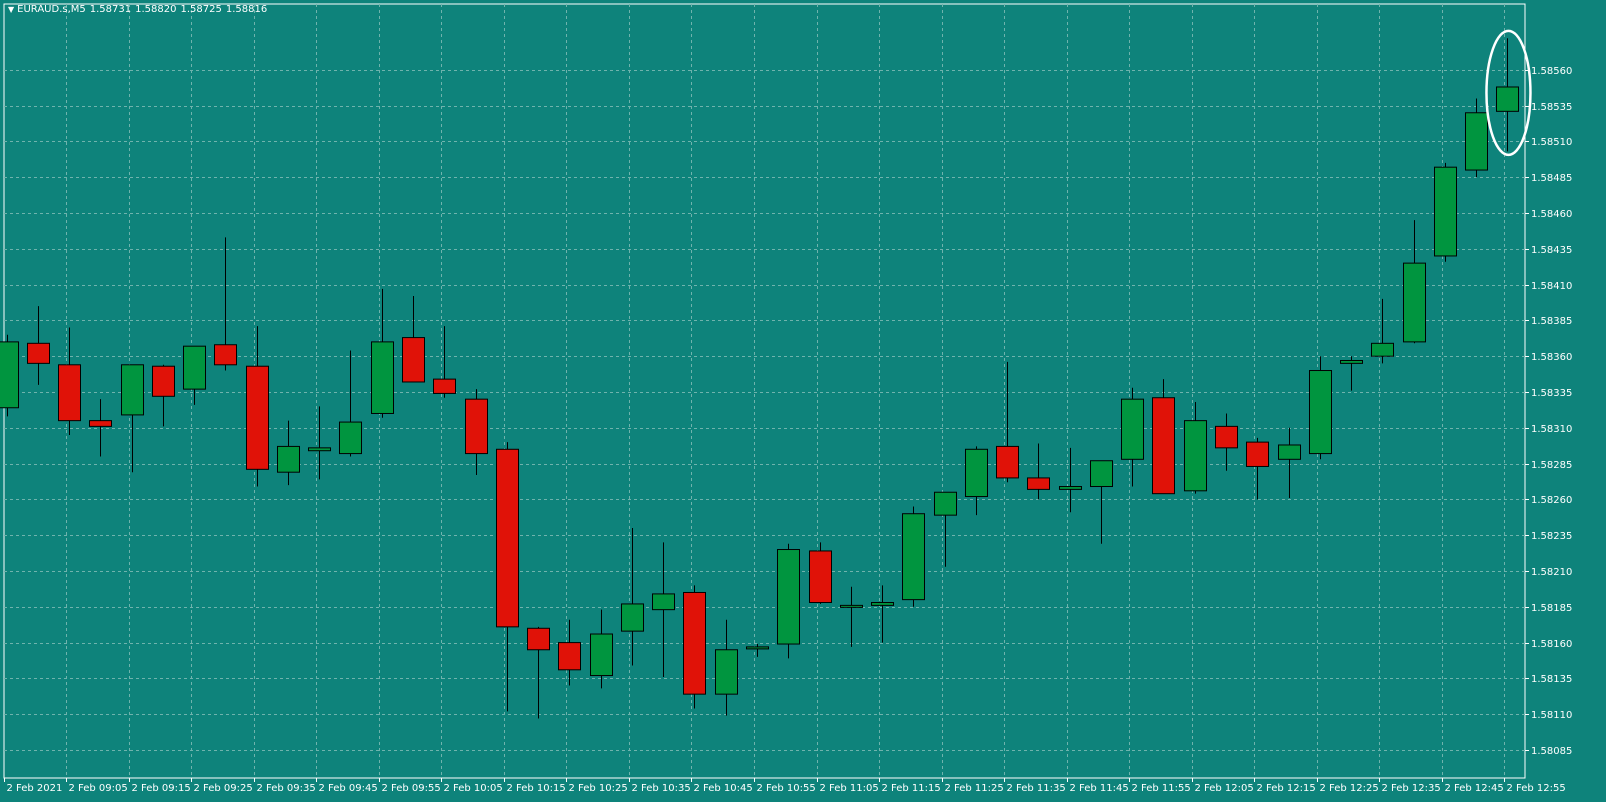 The width and height of the screenshot is (1606, 802). I want to click on x-tick-label: 2 Feb 12:45, so click(1474, 788).